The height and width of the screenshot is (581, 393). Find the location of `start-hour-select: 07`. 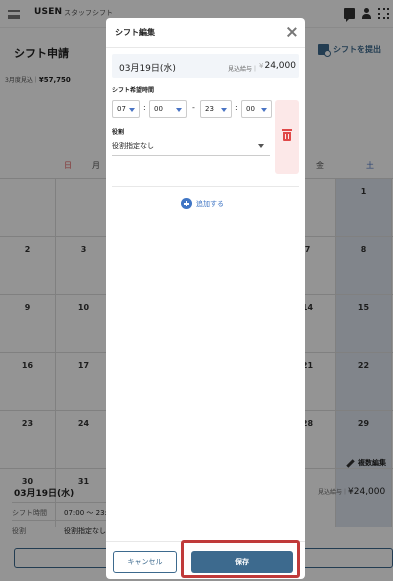

start-hour-select: 07 is located at coordinates (126, 109).